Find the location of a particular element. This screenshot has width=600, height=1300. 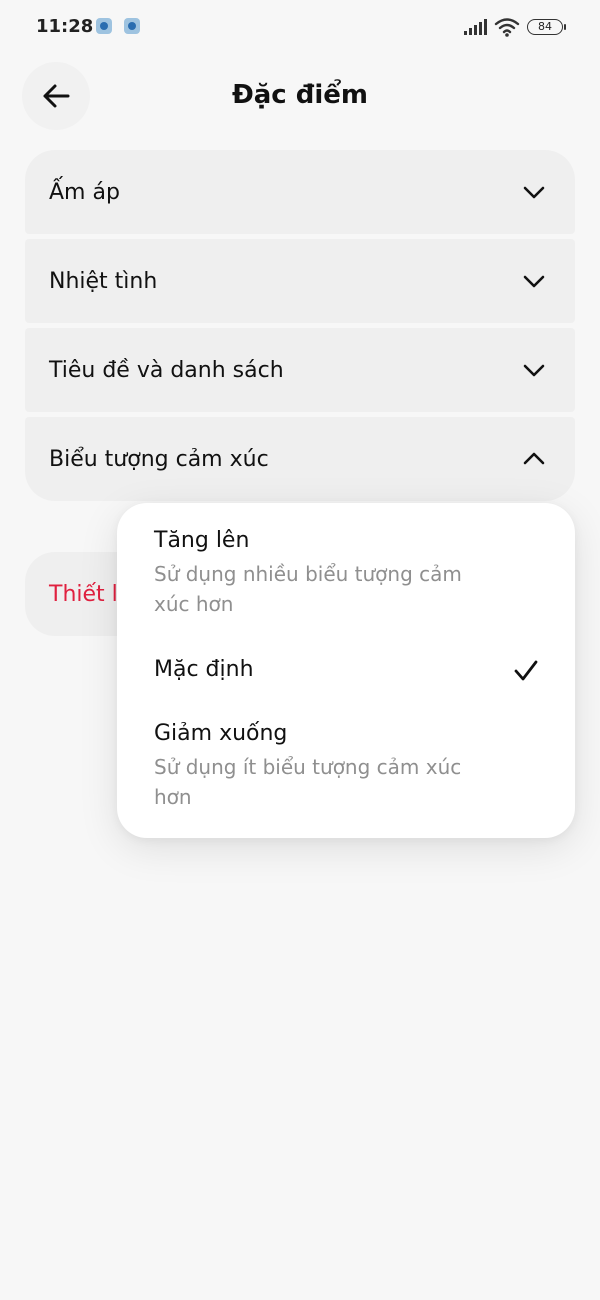

battery-icon: 84 is located at coordinates (545, 27).